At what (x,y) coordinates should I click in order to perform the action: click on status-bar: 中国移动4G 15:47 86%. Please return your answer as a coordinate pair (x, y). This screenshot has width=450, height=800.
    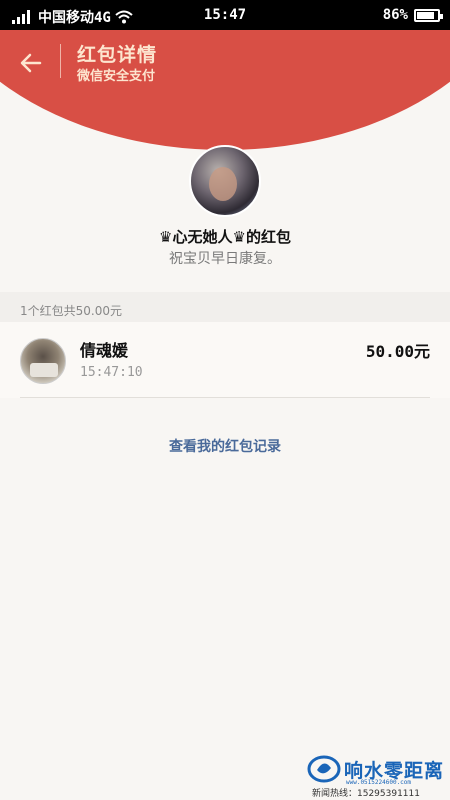
    Looking at the image, I should click on (225, 15).